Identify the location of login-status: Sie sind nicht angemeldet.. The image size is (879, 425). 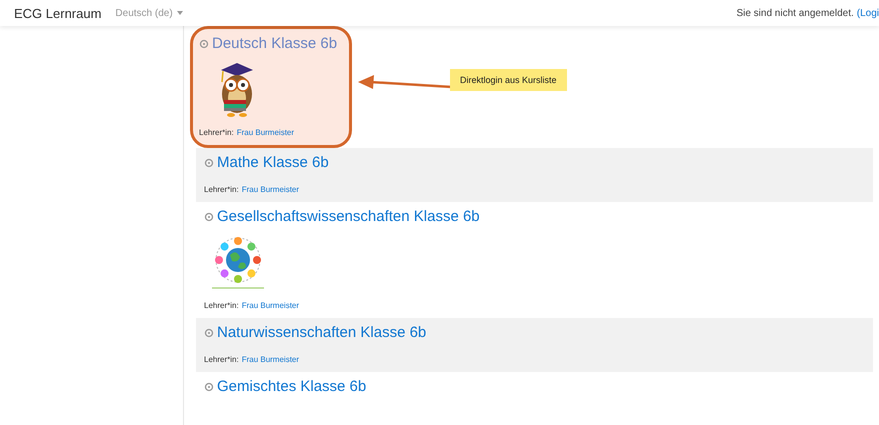
(795, 13).